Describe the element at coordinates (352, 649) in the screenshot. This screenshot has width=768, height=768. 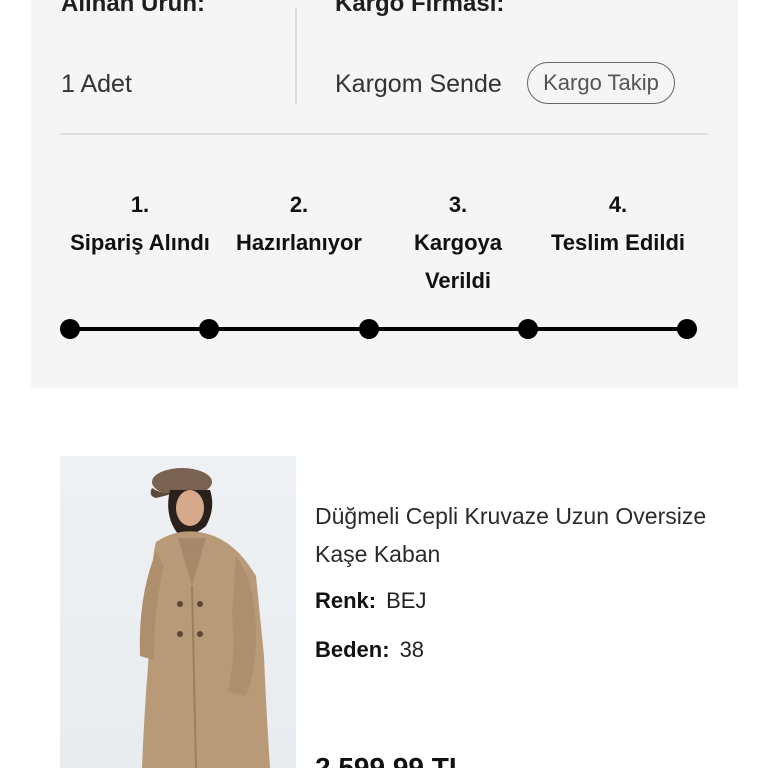
I see `size-label: Beden:` at that location.